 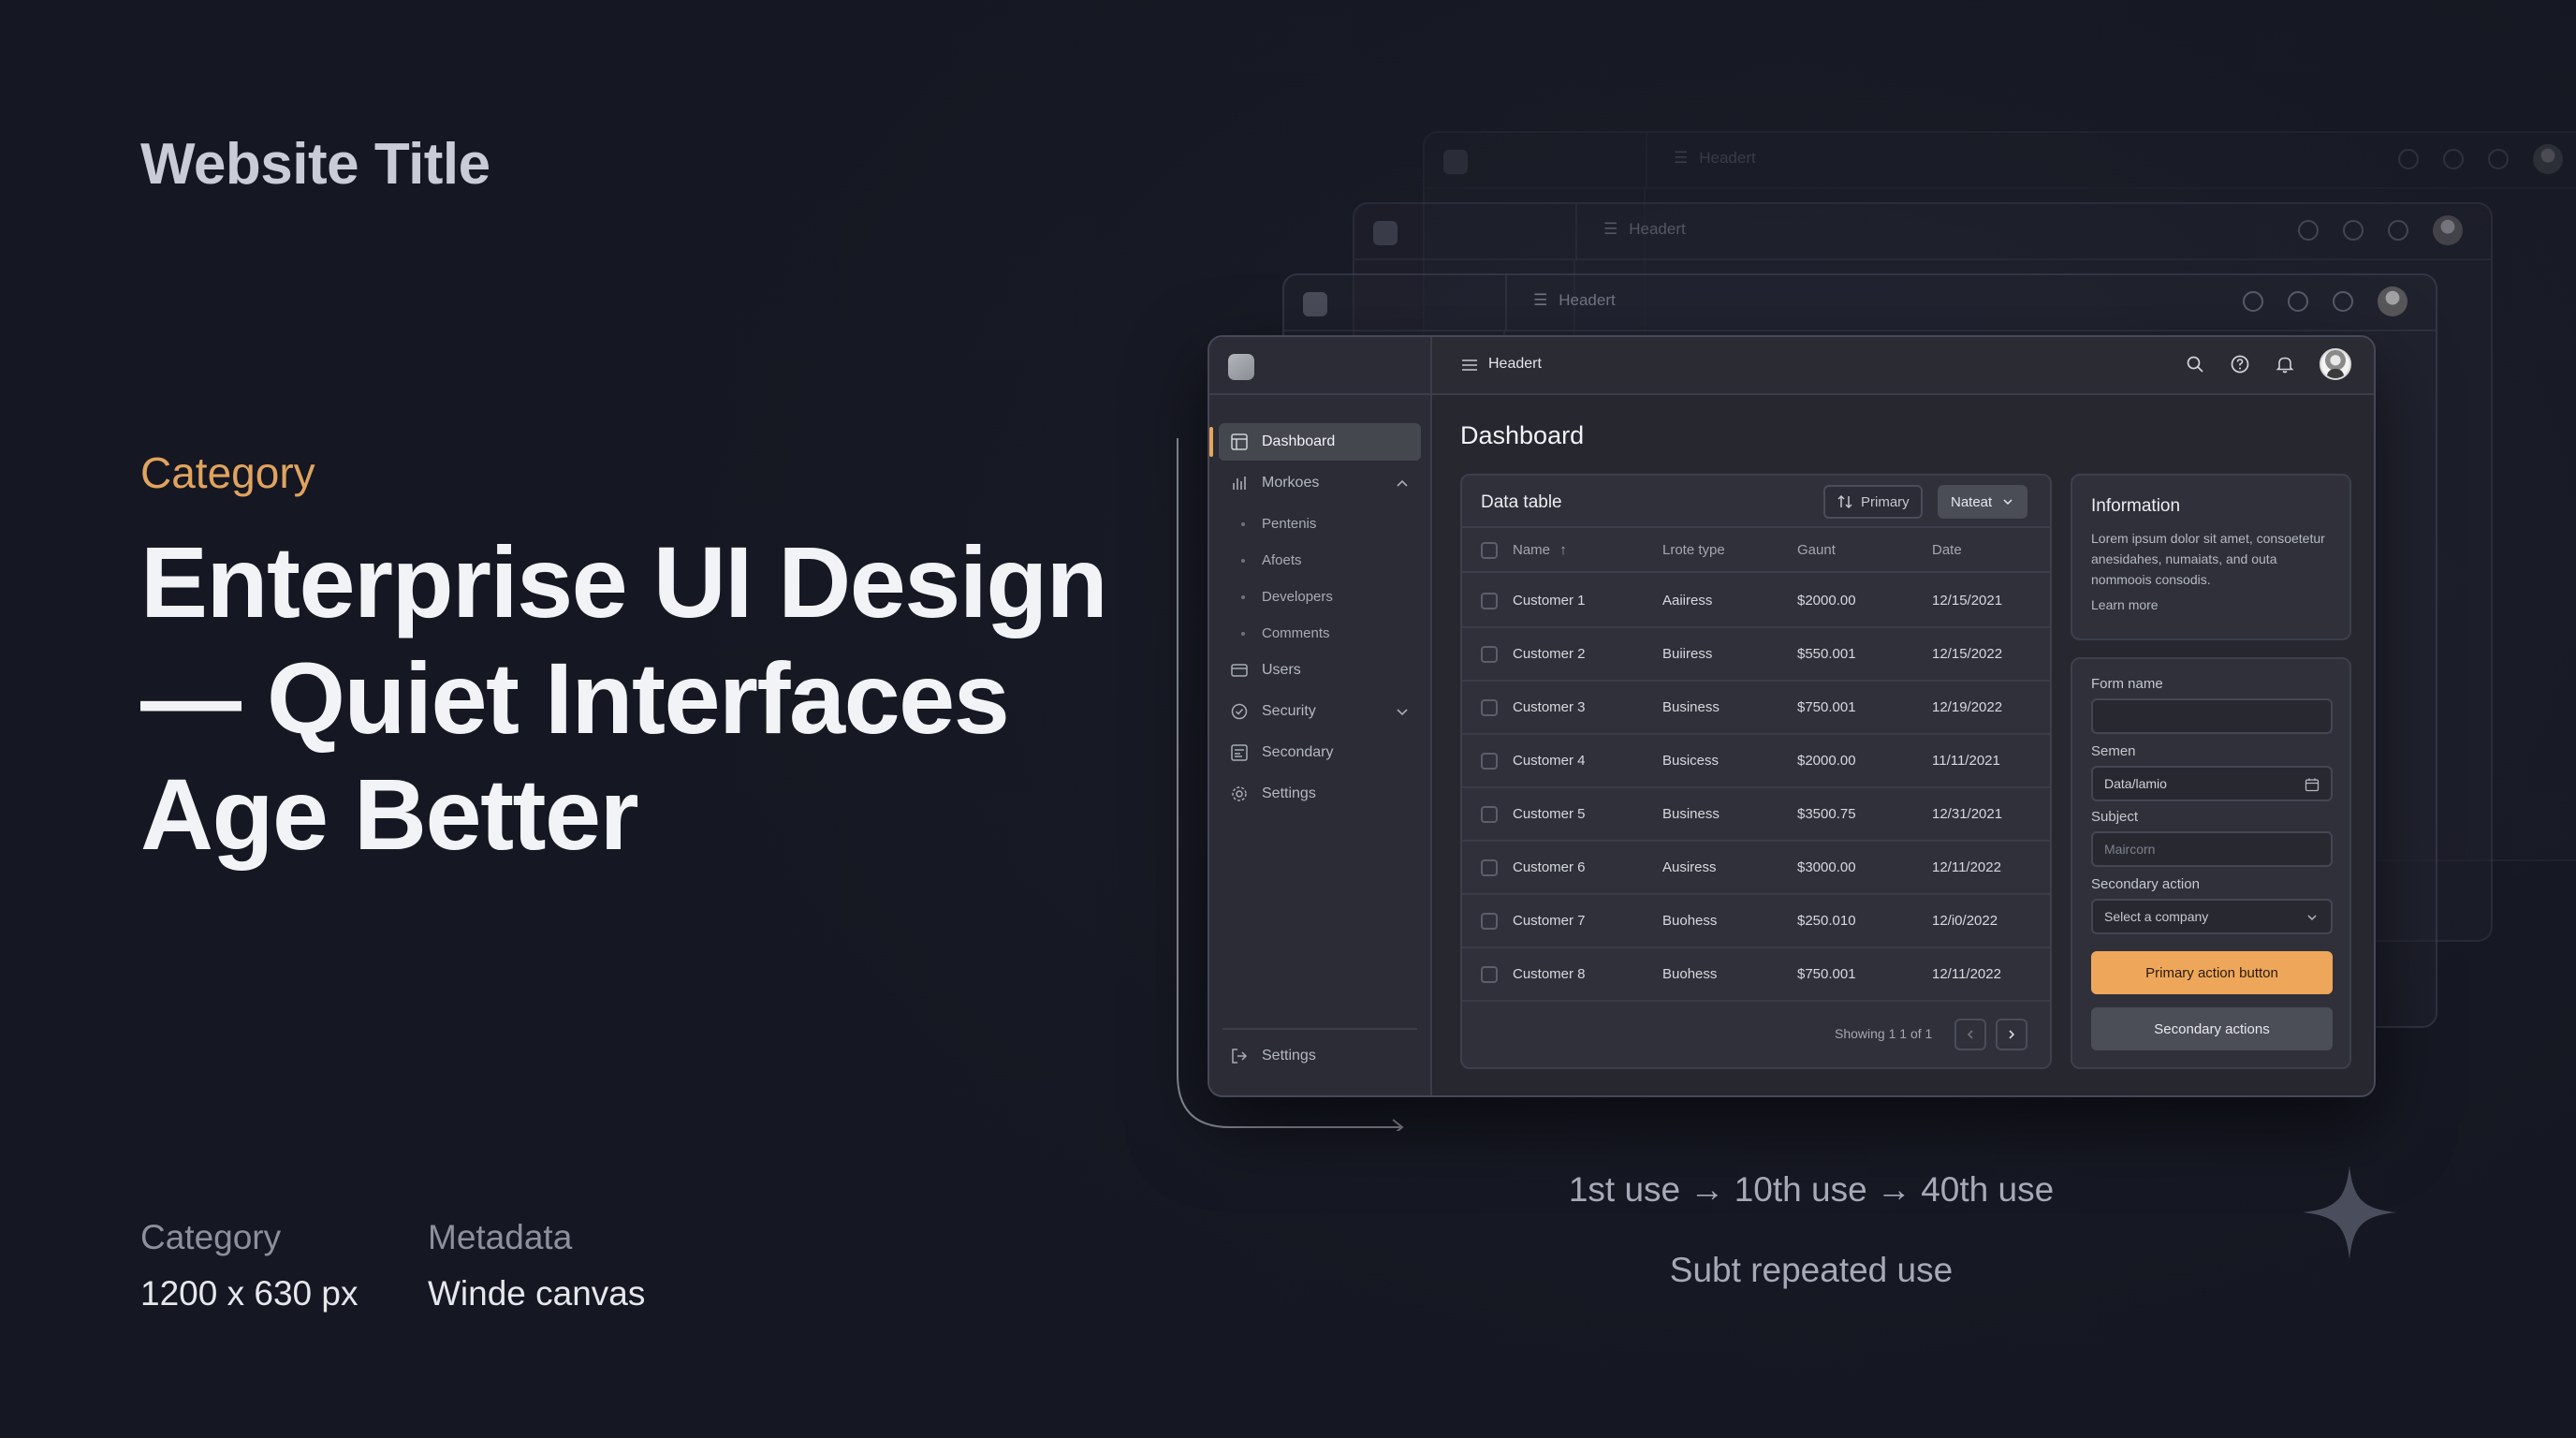 I want to click on sidebar-subitem-comments: Comments, so click(x=1320, y=633).